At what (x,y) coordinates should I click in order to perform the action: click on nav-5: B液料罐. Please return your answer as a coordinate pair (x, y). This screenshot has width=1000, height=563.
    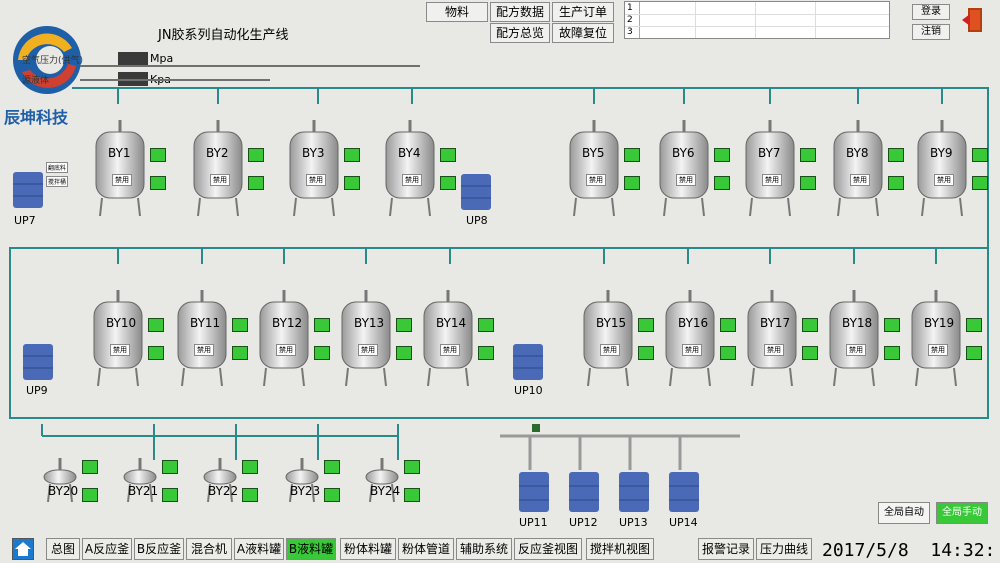
    Looking at the image, I should click on (311, 549).